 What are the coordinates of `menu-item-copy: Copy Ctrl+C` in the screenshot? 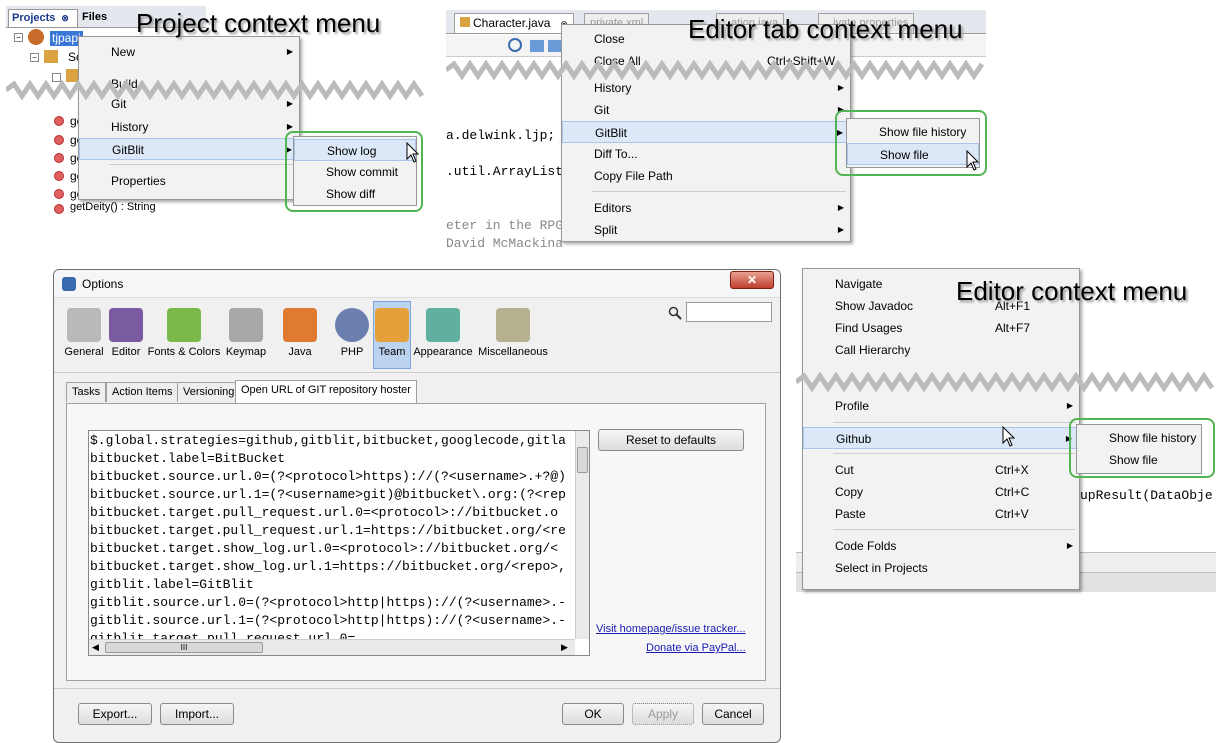 It's located at (941, 492).